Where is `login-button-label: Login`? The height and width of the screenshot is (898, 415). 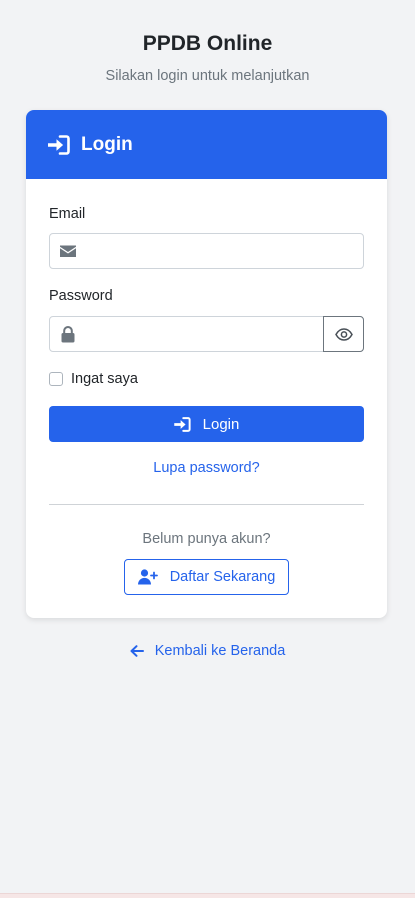
login-button-label: Login is located at coordinates (221, 424).